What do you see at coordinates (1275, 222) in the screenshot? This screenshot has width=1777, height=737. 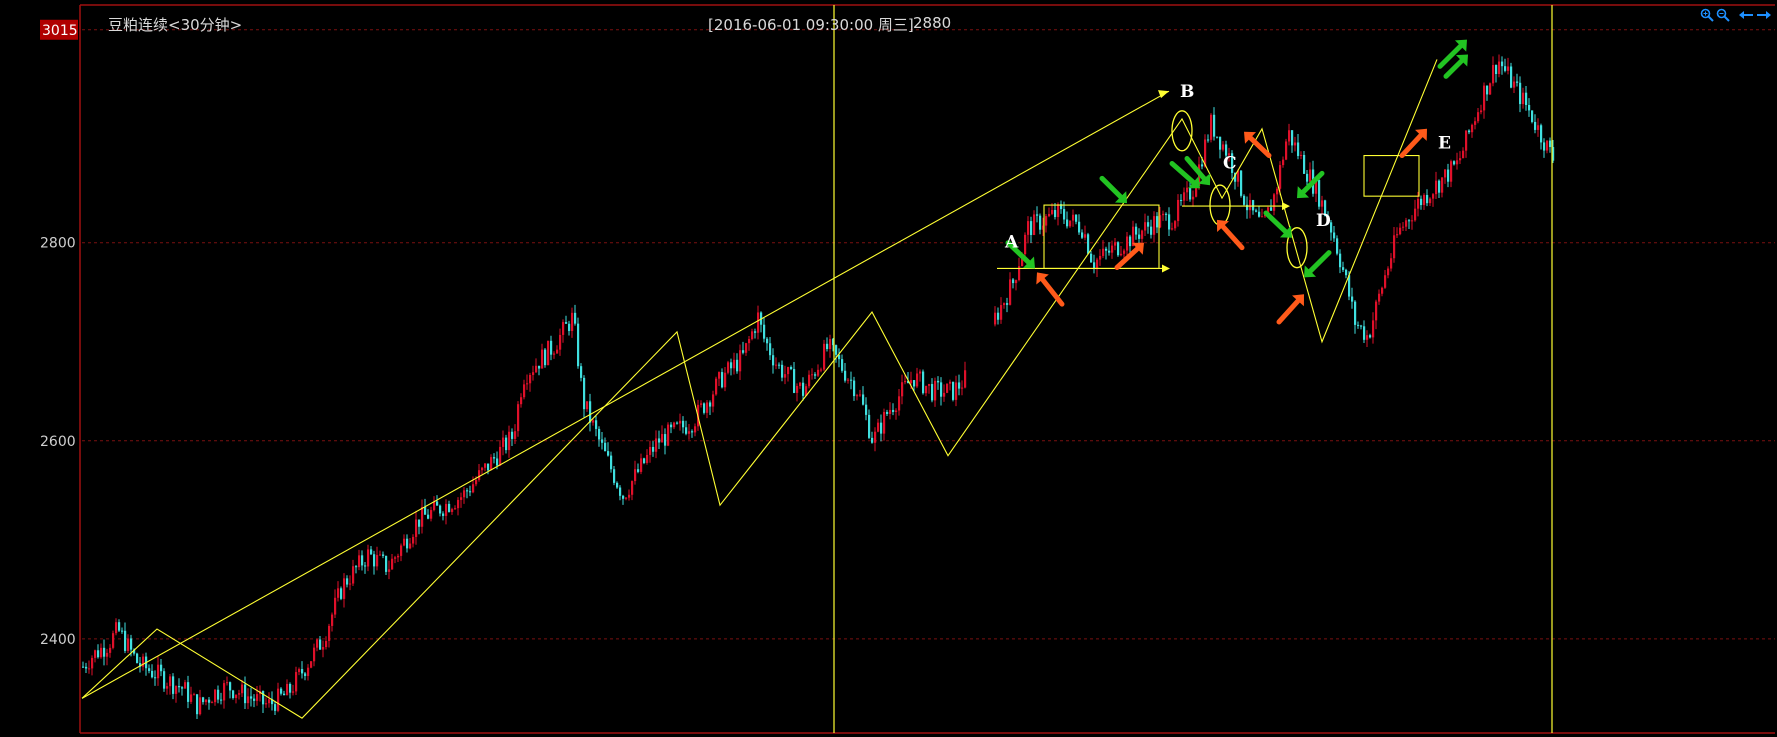 I see `green-arrow` at bounding box center [1275, 222].